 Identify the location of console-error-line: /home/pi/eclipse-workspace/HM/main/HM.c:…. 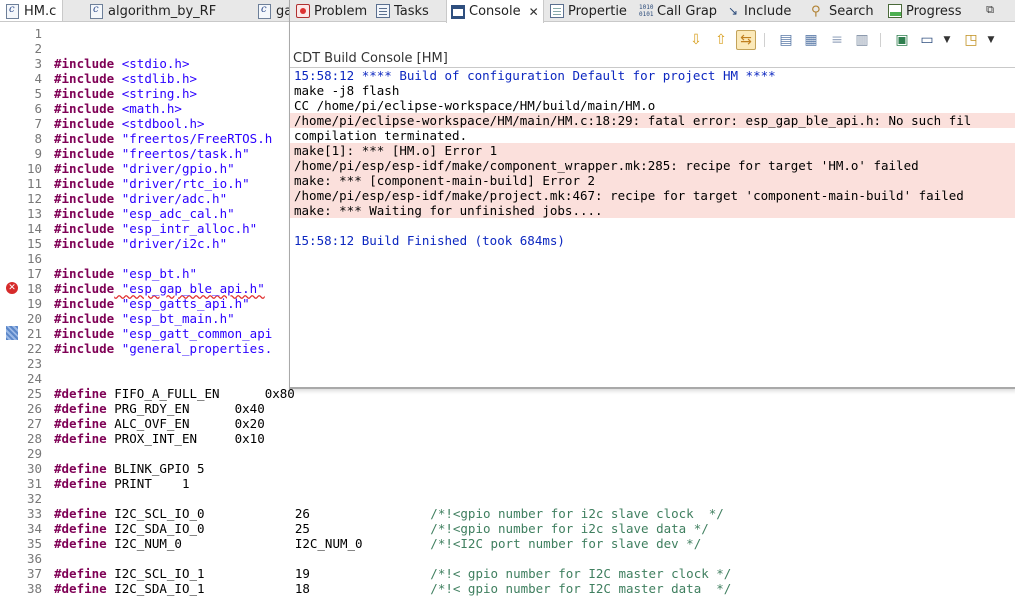
(652, 120).